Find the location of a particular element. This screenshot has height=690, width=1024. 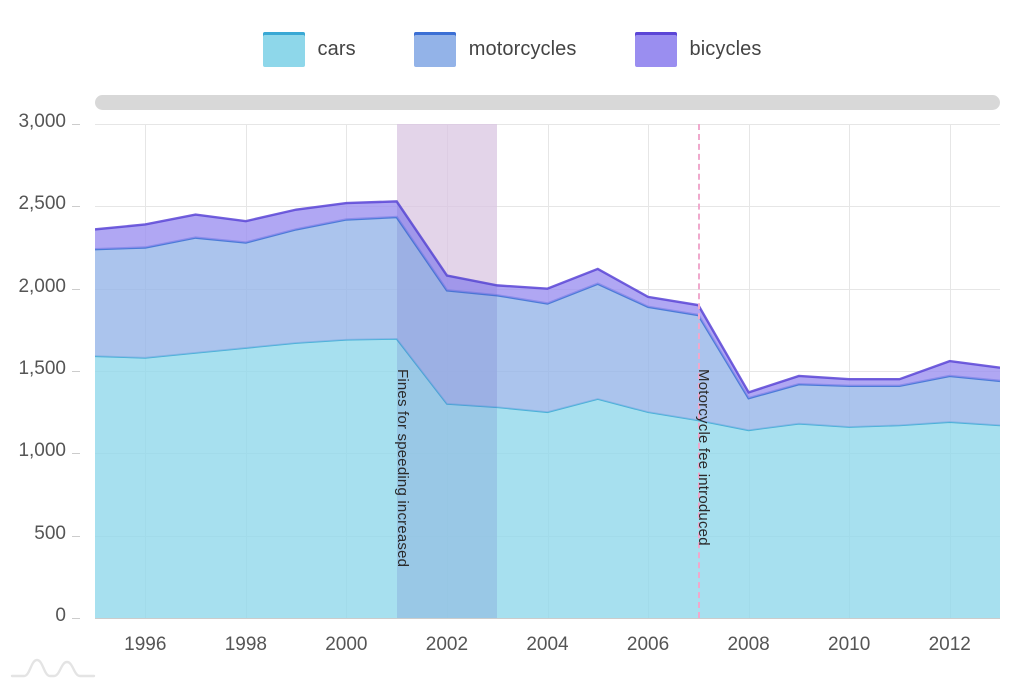

x-axis: 1996 1998 2000 2002 2004 2006 2008 2010 2012 is located at coordinates (547, 643).